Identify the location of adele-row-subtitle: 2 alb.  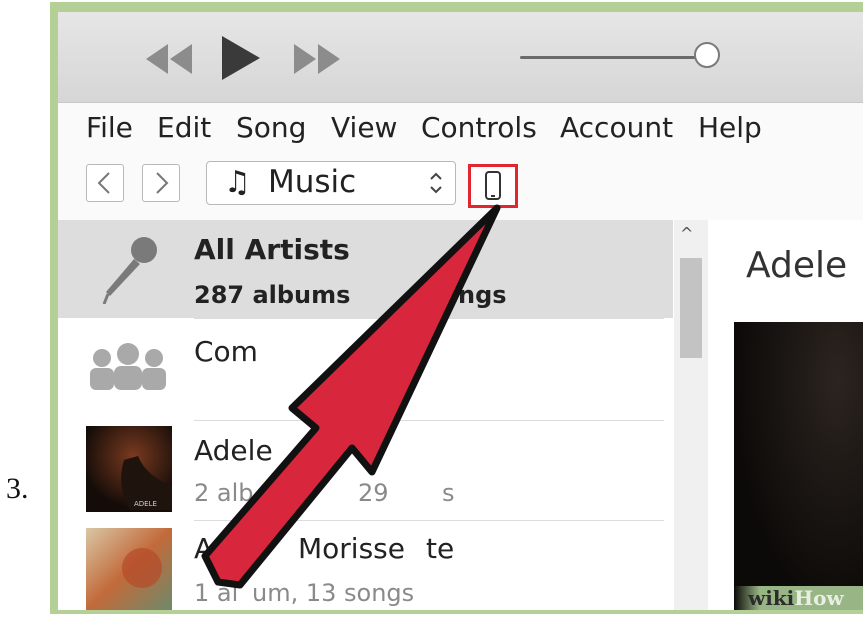
(224, 493).